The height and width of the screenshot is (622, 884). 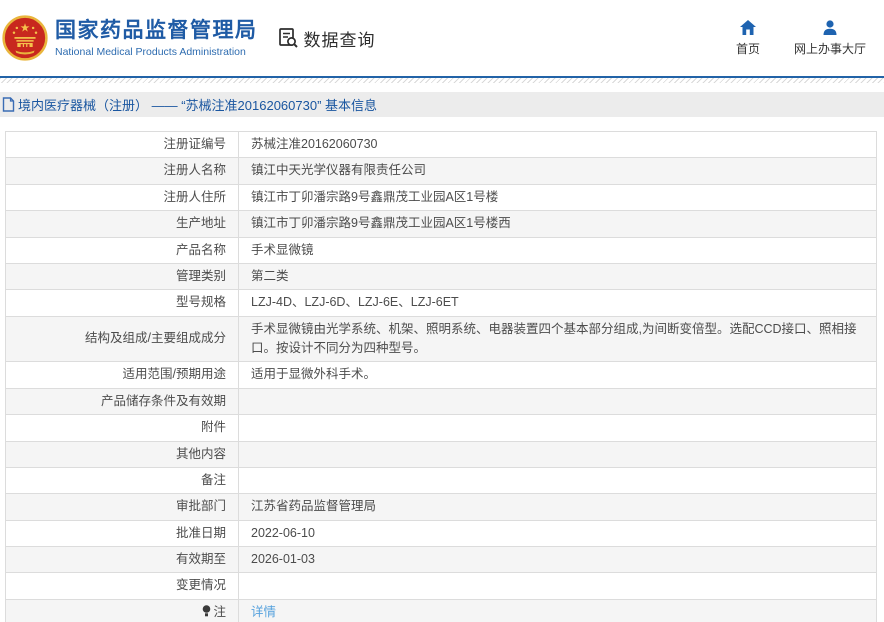 What do you see at coordinates (122, 276) in the screenshot?
I see `row-label: 管理类别` at bounding box center [122, 276].